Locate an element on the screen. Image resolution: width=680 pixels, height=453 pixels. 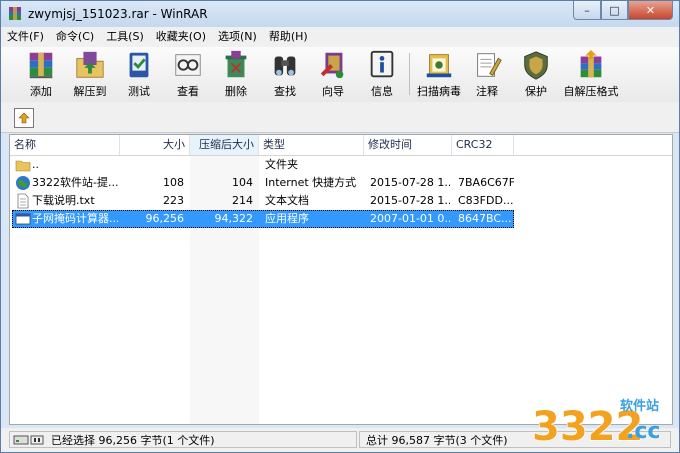
add-label: 添加 is located at coordinates (41, 91).